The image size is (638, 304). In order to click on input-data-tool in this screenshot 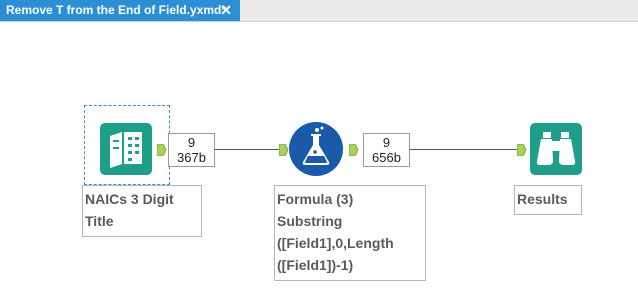, I will do `click(126, 149)`.